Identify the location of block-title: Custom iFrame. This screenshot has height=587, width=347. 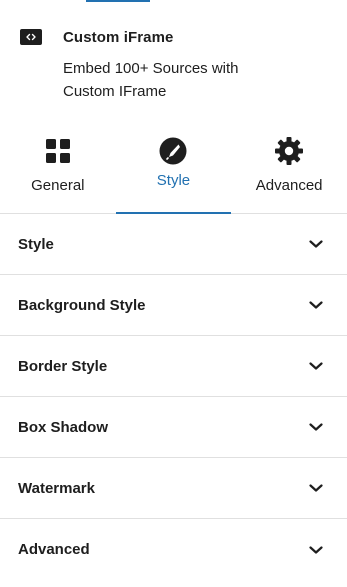
(118, 37).